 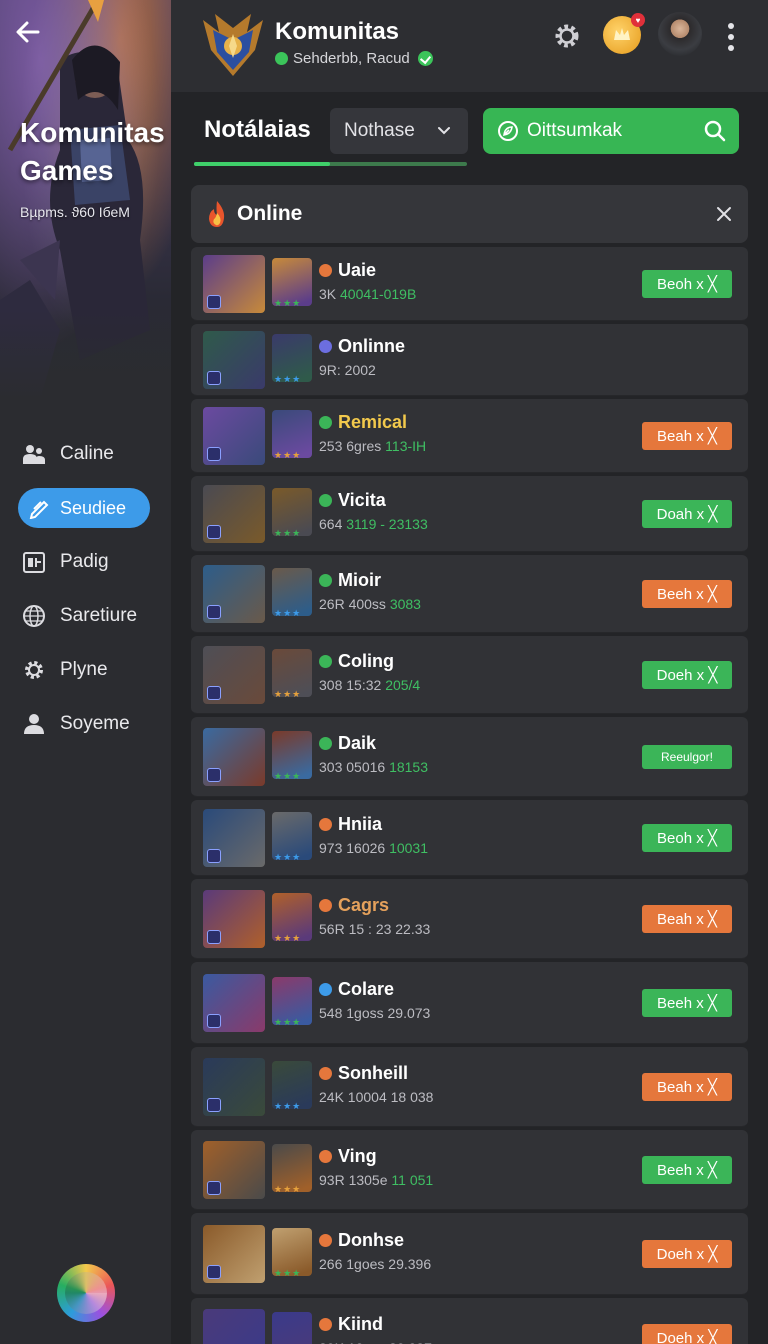 I want to click on character-icon, so click(x=292, y=1328).